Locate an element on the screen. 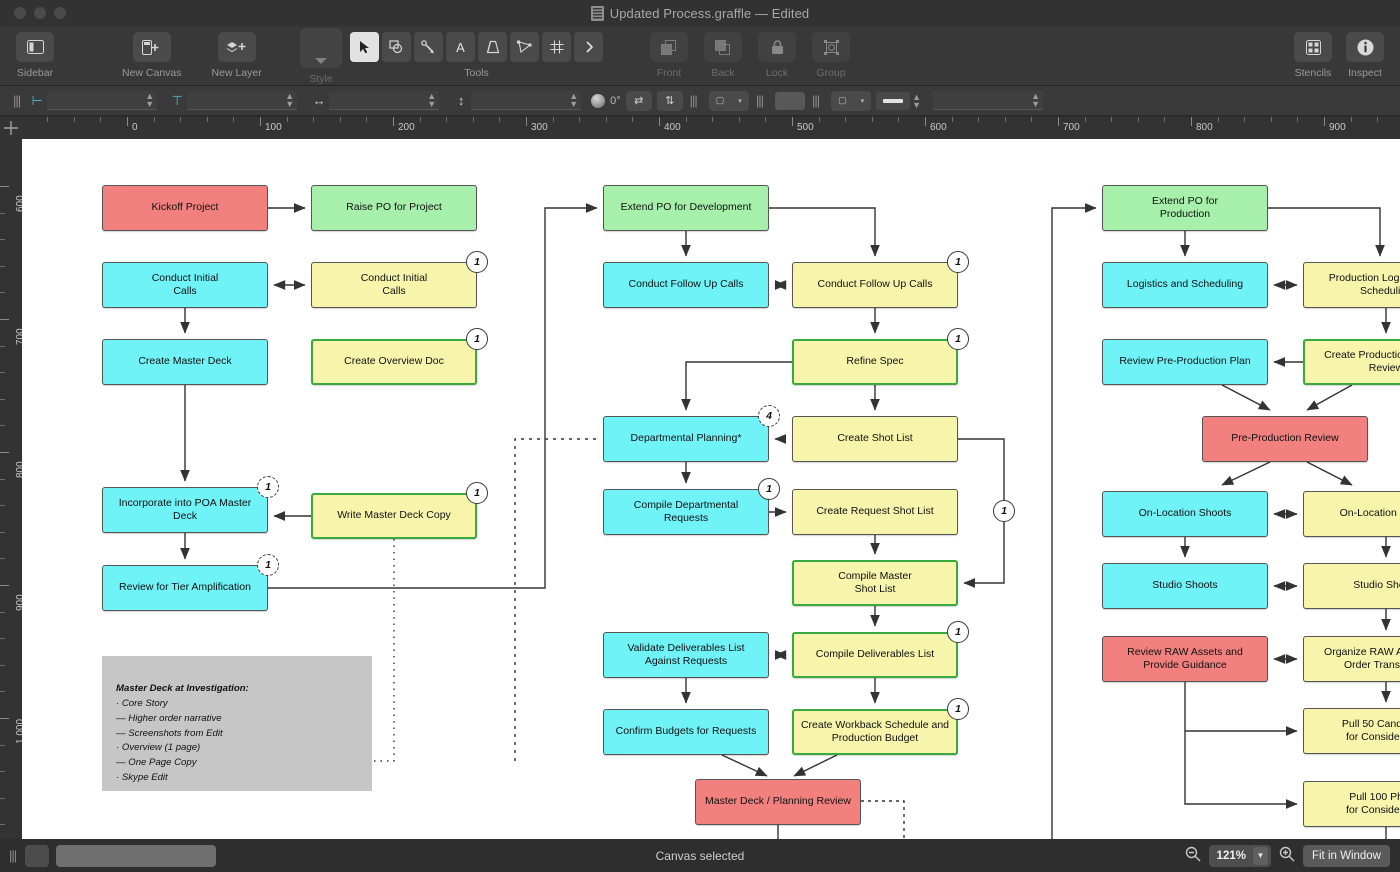 Image resolution: width=1400 pixels, height=872 pixels. tools-cluster: A is located at coordinates (476, 47).